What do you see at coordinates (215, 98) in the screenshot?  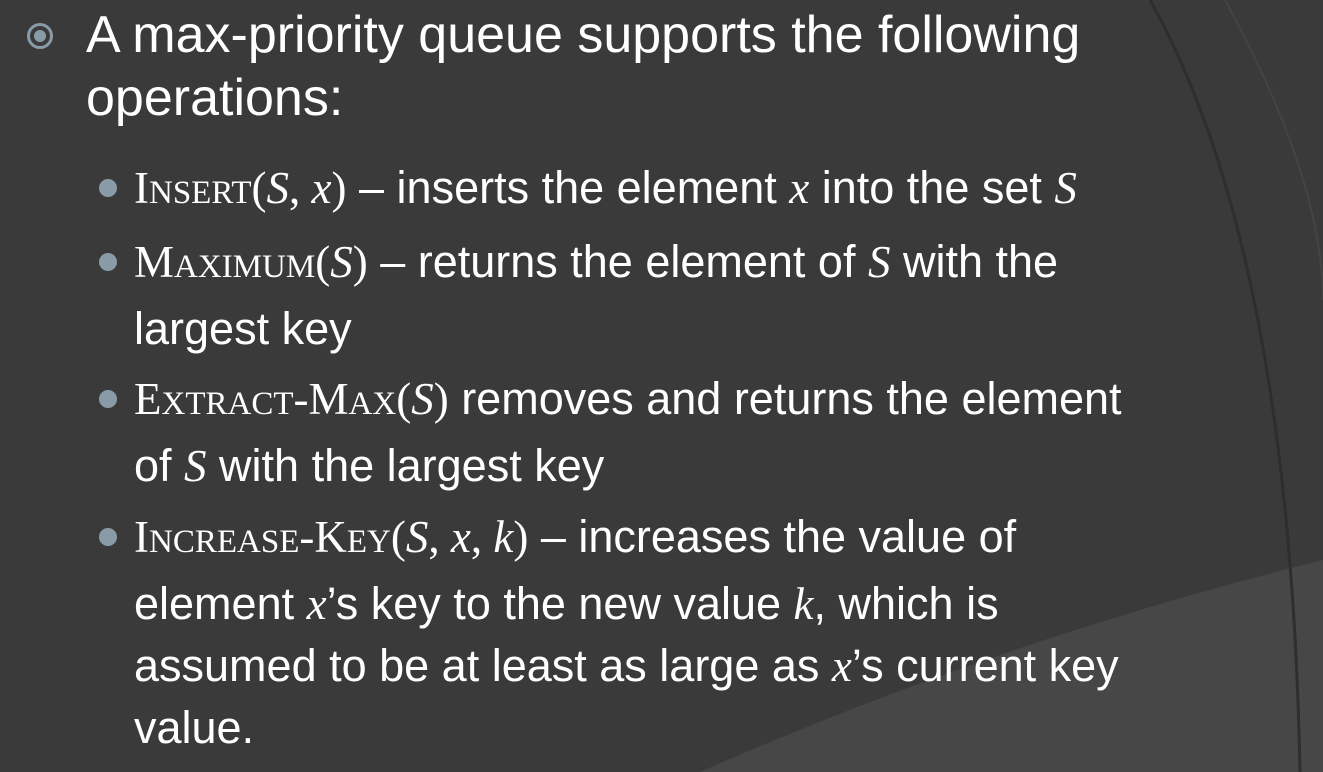 I see `heading-line-2: operations:` at bounding box center [215, 98].